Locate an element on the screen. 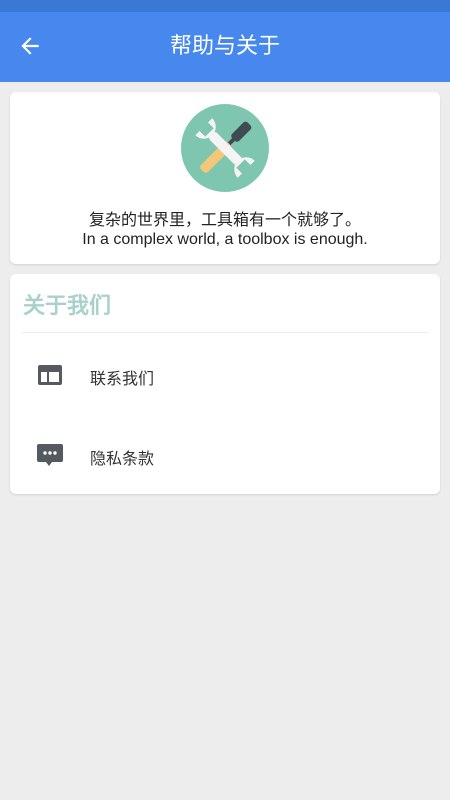 The height and width of the screenshot is (800, 450). page-title: 帮助与关于 is located at coordinates (224, 46).